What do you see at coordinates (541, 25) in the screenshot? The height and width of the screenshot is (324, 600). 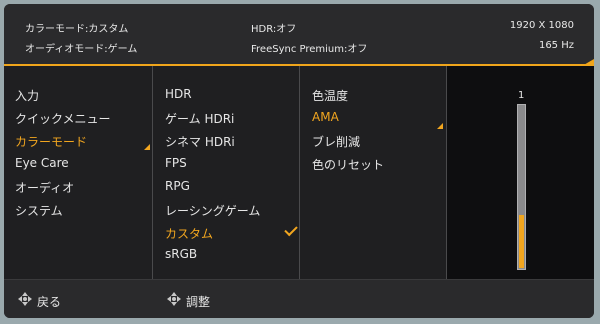 I see `resolution-status: 1920 X 1080` at bounding box center [541, 25].